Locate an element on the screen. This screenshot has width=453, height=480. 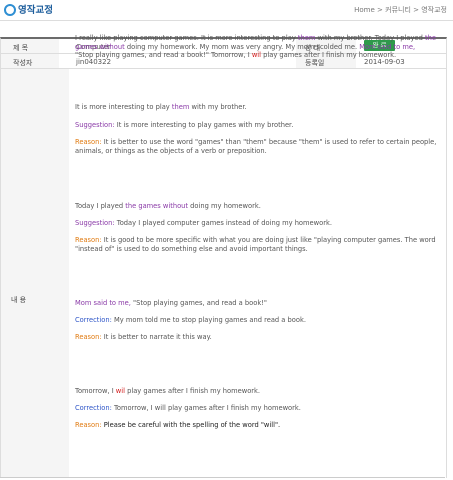
sentence-text: with my brother. is located at coordinates (218, 107).